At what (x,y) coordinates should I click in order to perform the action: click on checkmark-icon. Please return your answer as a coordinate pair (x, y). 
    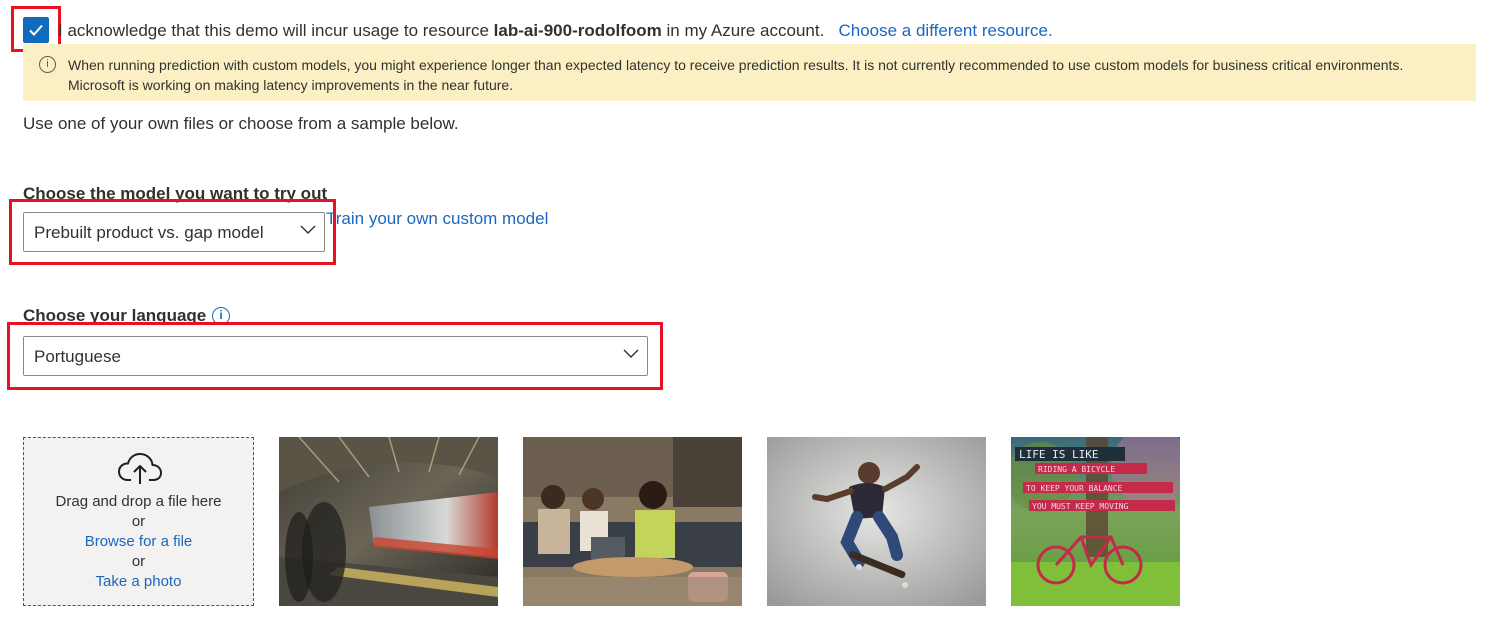
    Looking at the image, I should click on (36, 30).